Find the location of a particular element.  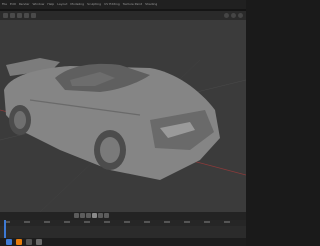

object-icon is located at coordinates (33, 15).